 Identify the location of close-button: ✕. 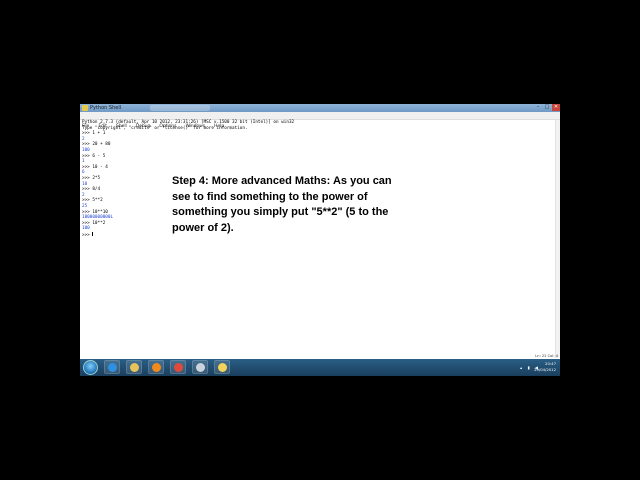
(556, 107).